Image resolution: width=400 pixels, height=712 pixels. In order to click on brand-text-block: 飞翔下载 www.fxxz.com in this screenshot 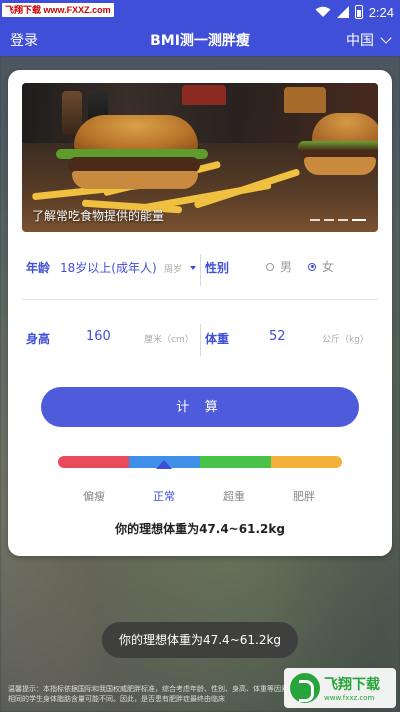, I will do `click(352, 688)`.